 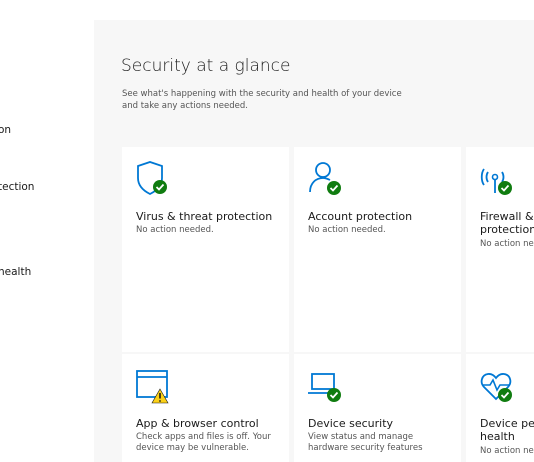 I want to click on shield-icon, so click(x=153, y=179).